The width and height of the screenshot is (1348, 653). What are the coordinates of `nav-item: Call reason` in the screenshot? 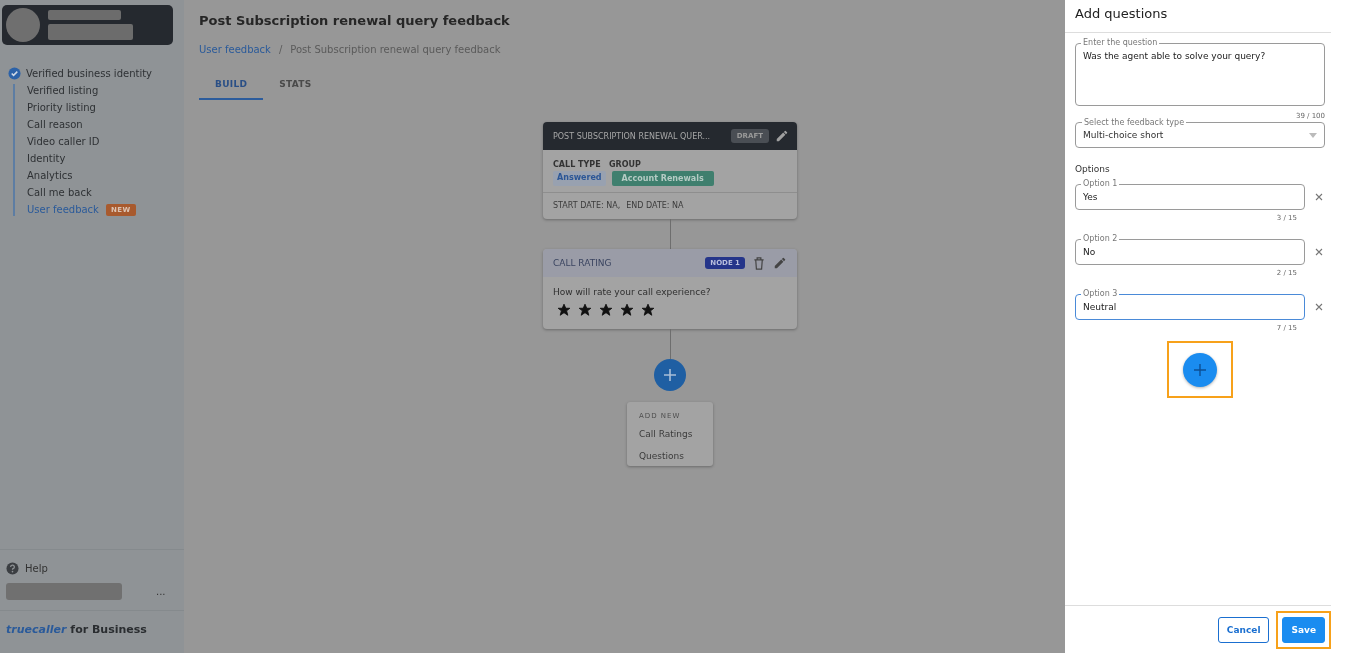 It's located at (55, 124).